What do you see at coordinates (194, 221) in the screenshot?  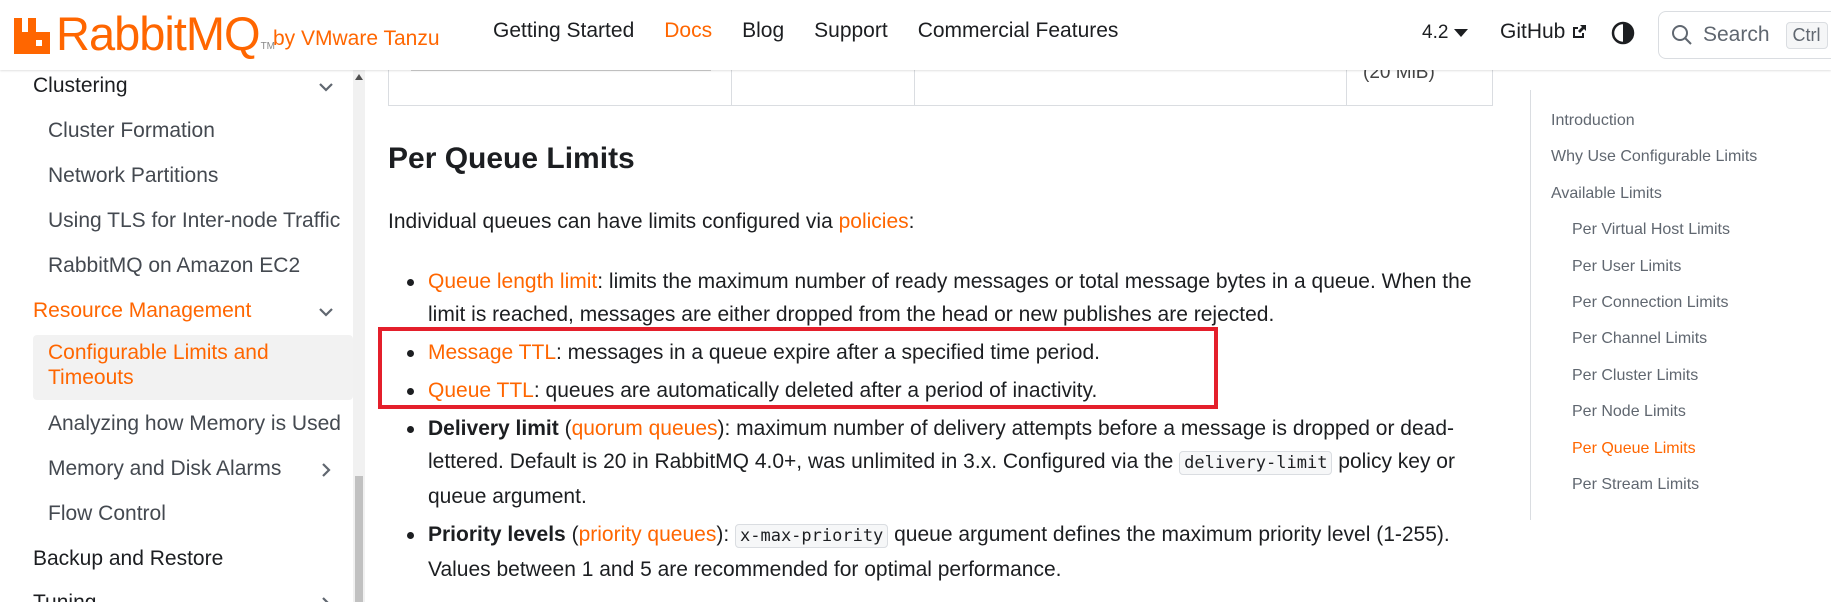 I see `sidebar-item-tls-inter-node: Using TLS for Inter-node Traffic` at bounding box center [194, 221].